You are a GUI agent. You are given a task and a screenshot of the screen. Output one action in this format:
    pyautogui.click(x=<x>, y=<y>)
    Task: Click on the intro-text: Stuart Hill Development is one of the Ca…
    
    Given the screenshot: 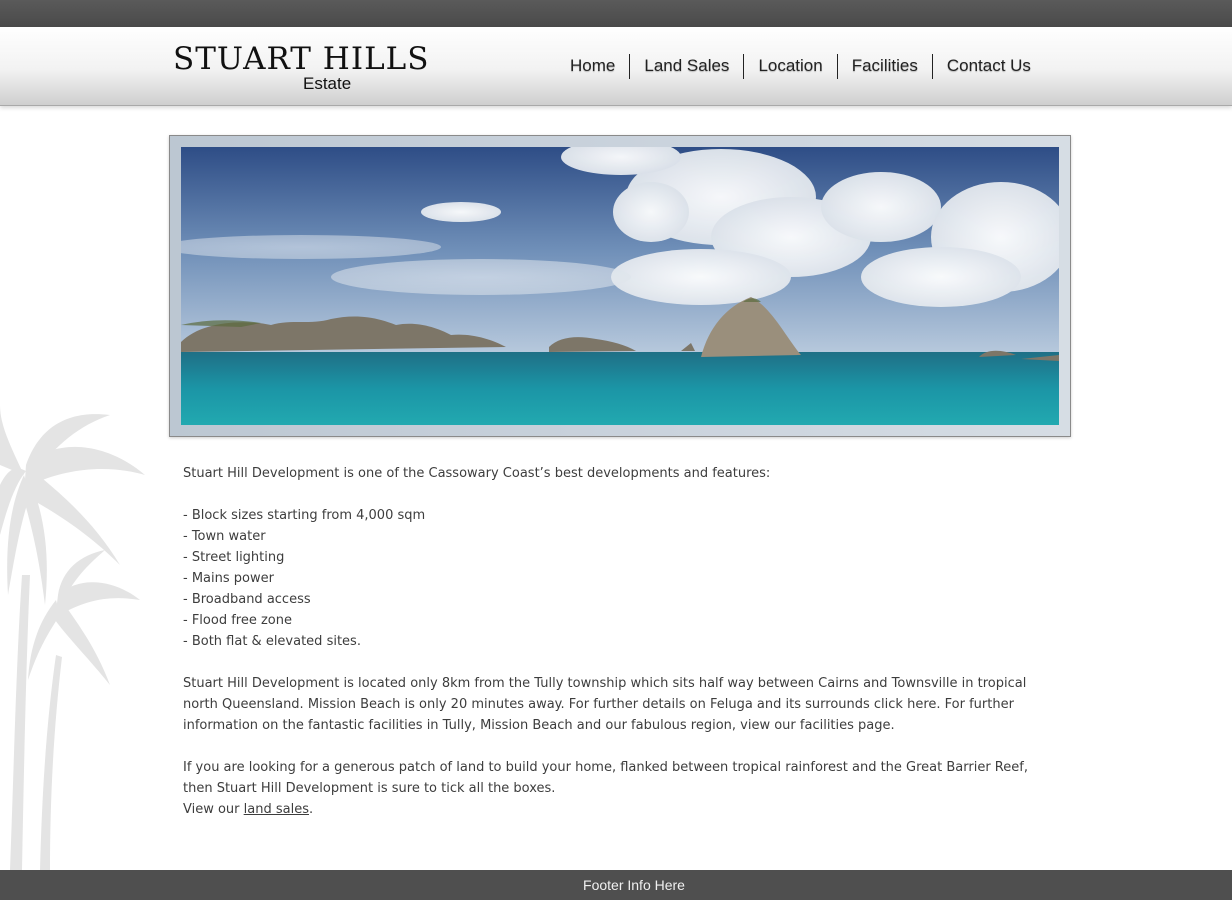 What is the action you would take?
    pyautogui.click(x=477, y=473)
    